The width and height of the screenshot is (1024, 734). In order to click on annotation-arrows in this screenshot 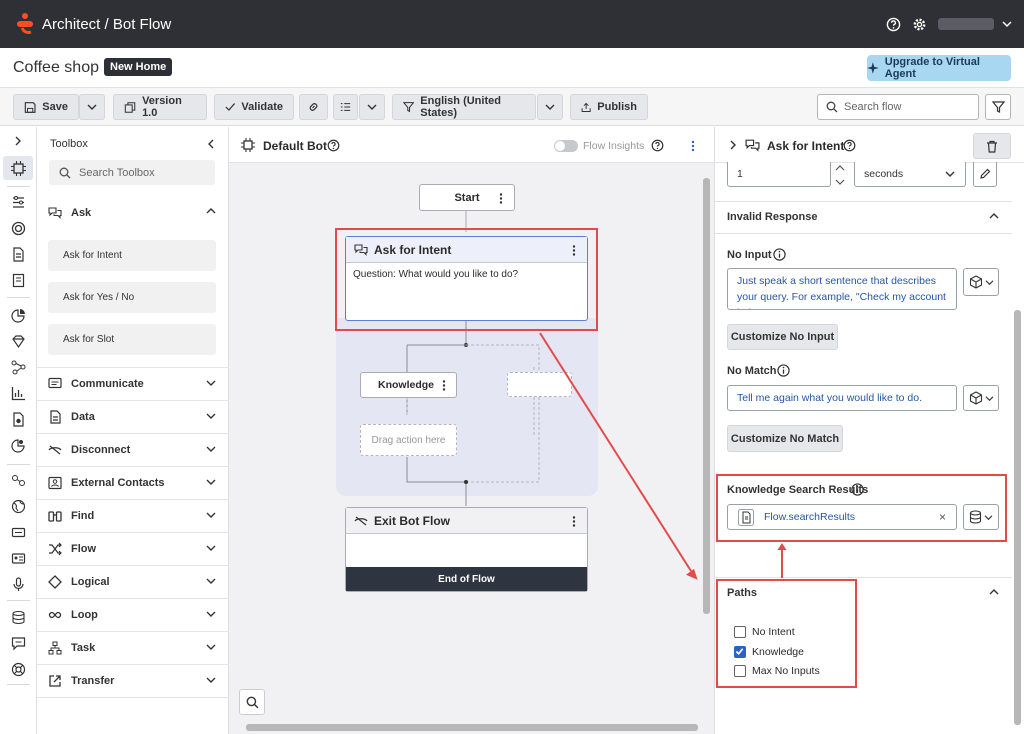, I will do `click(663, 456)`.